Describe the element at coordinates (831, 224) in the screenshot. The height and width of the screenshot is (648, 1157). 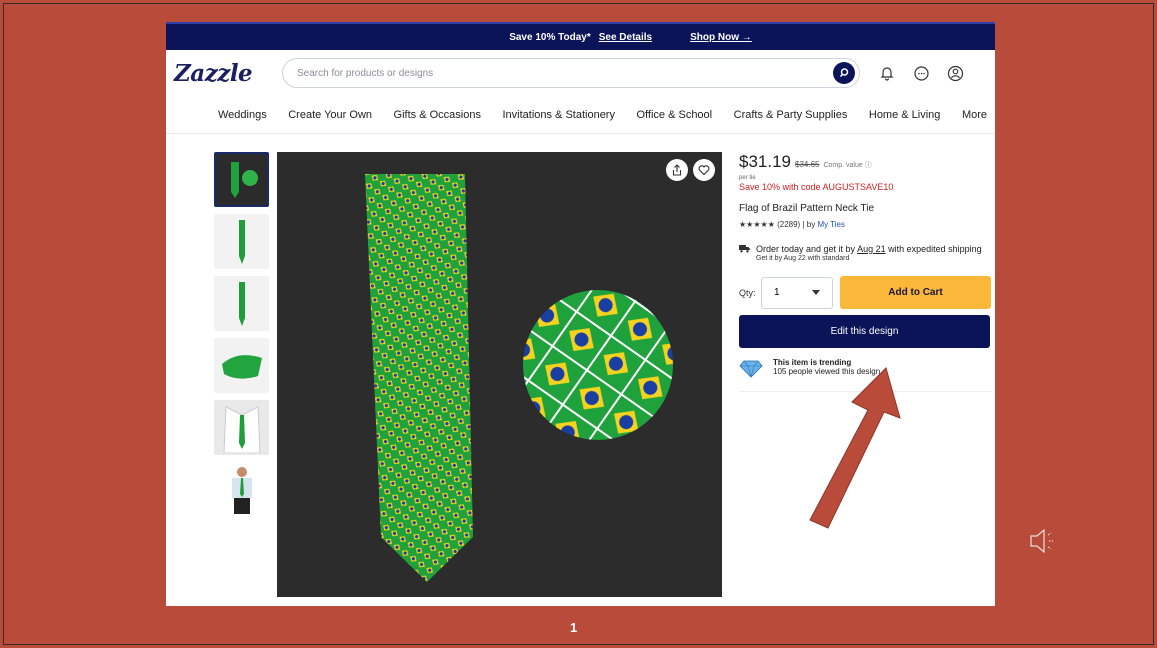
I see `maker-link: My Ties` at that location.